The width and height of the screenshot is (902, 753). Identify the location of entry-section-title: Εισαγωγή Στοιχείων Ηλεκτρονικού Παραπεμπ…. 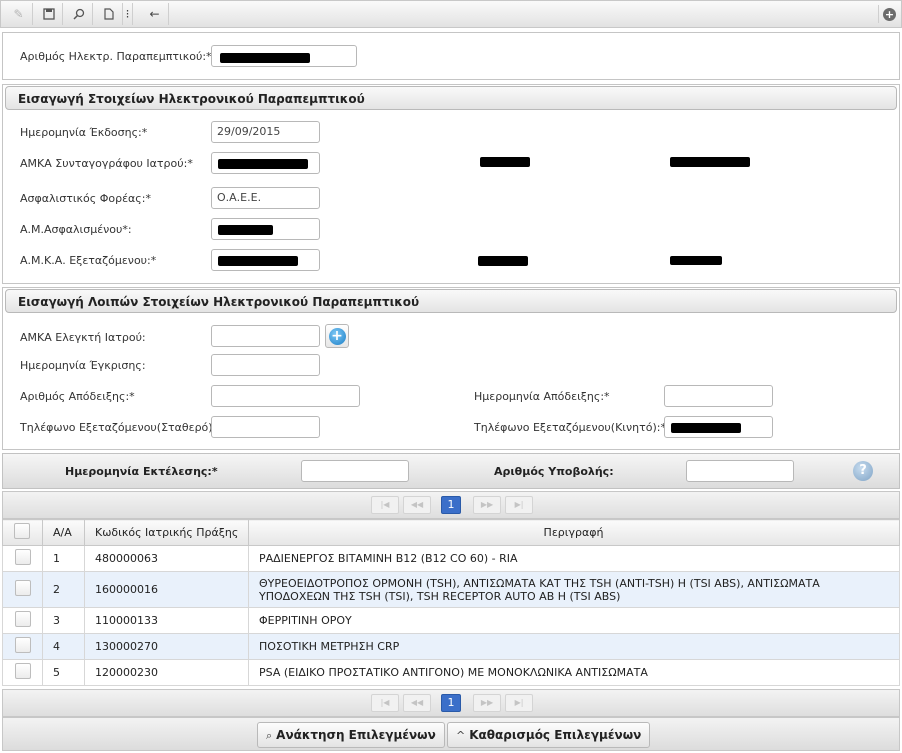
(451, 98).